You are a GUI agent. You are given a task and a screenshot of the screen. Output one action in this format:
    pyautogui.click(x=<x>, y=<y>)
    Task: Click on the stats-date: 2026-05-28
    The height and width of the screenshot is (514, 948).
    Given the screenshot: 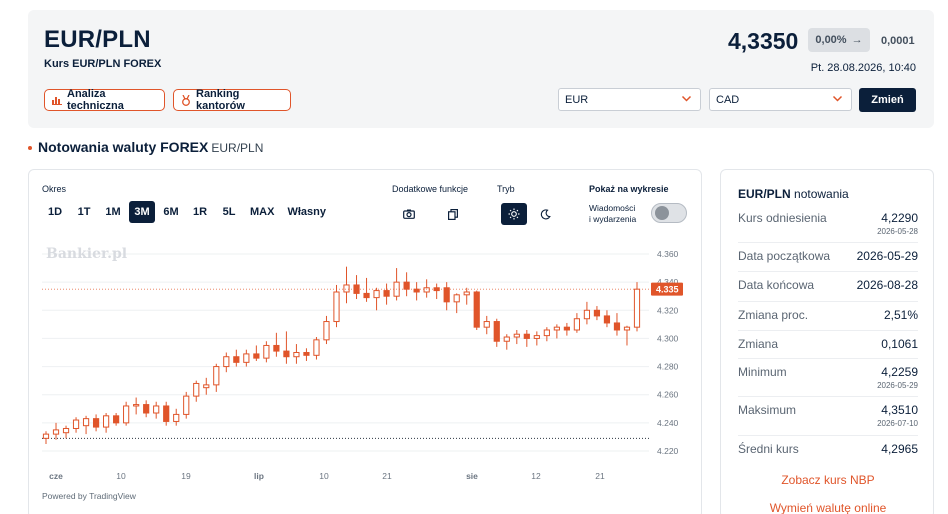 What is the action you would take?
    pyautogui.click(x=897, y=231)
    